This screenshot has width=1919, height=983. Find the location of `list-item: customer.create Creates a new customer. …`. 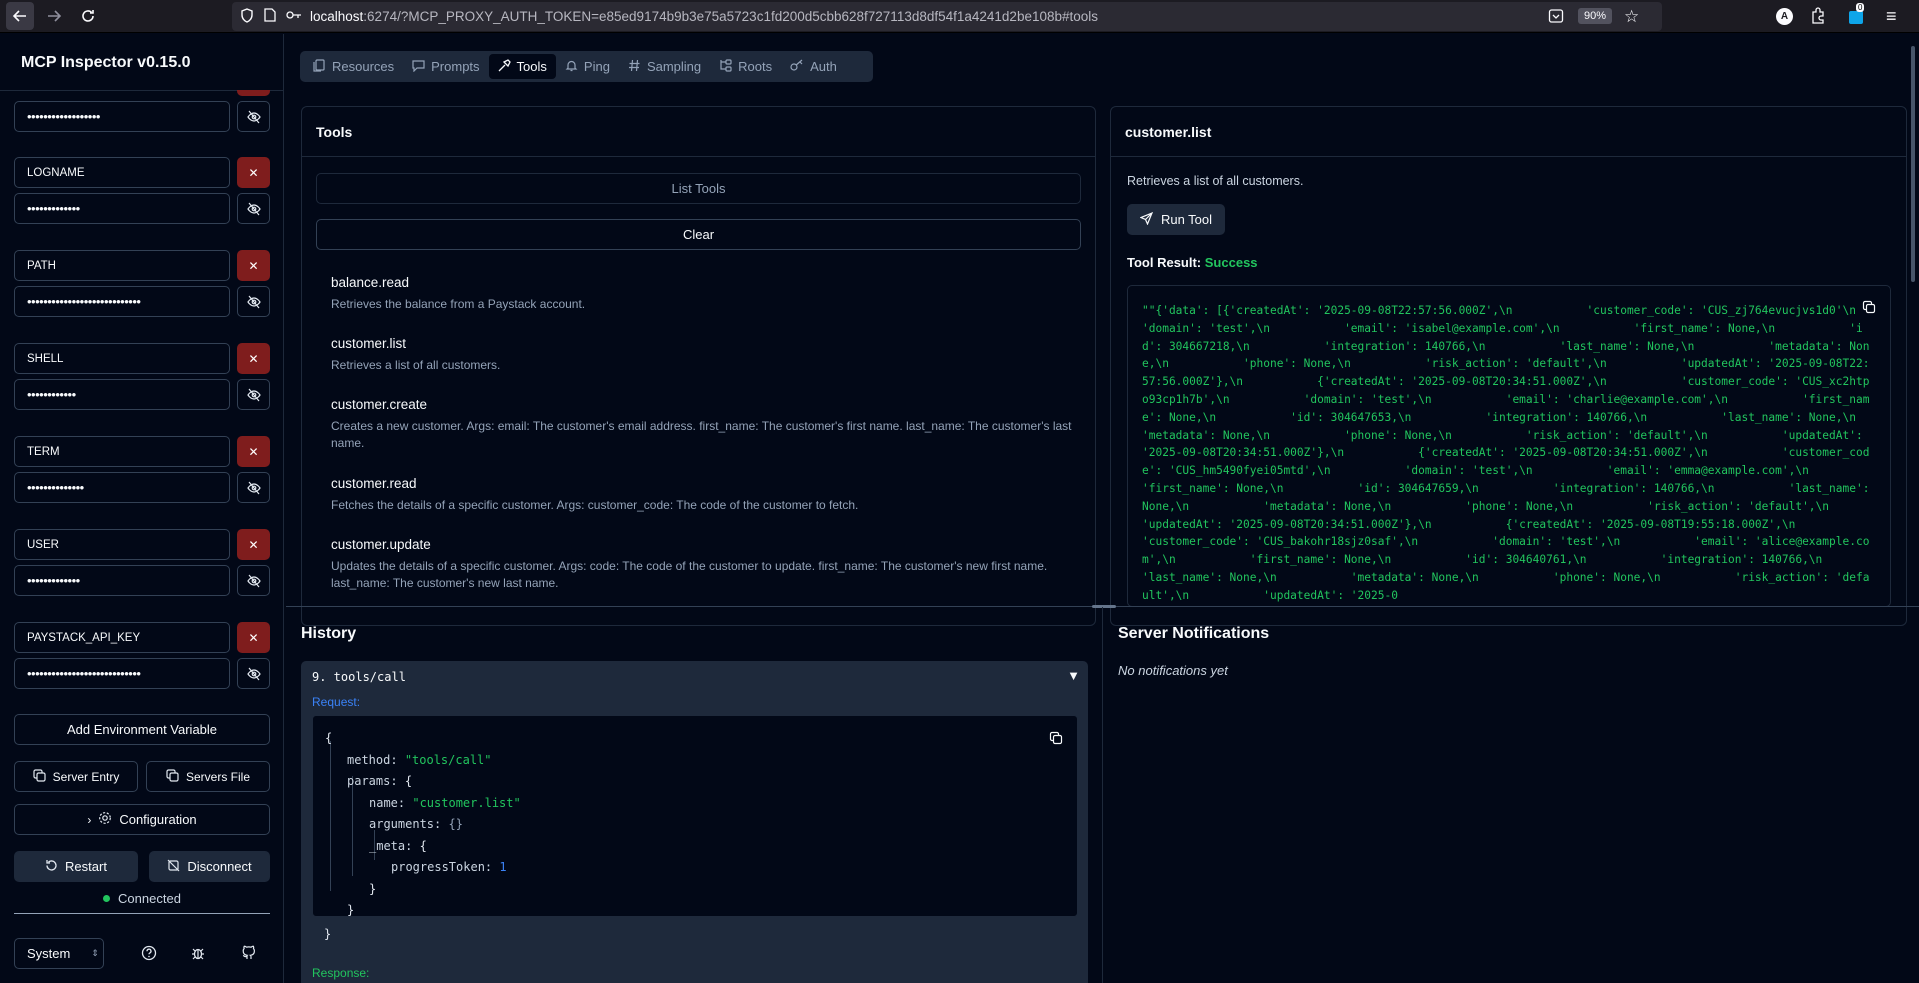

list-item: customer.create Creates a new customer. … is located at coordinates (711, 424).